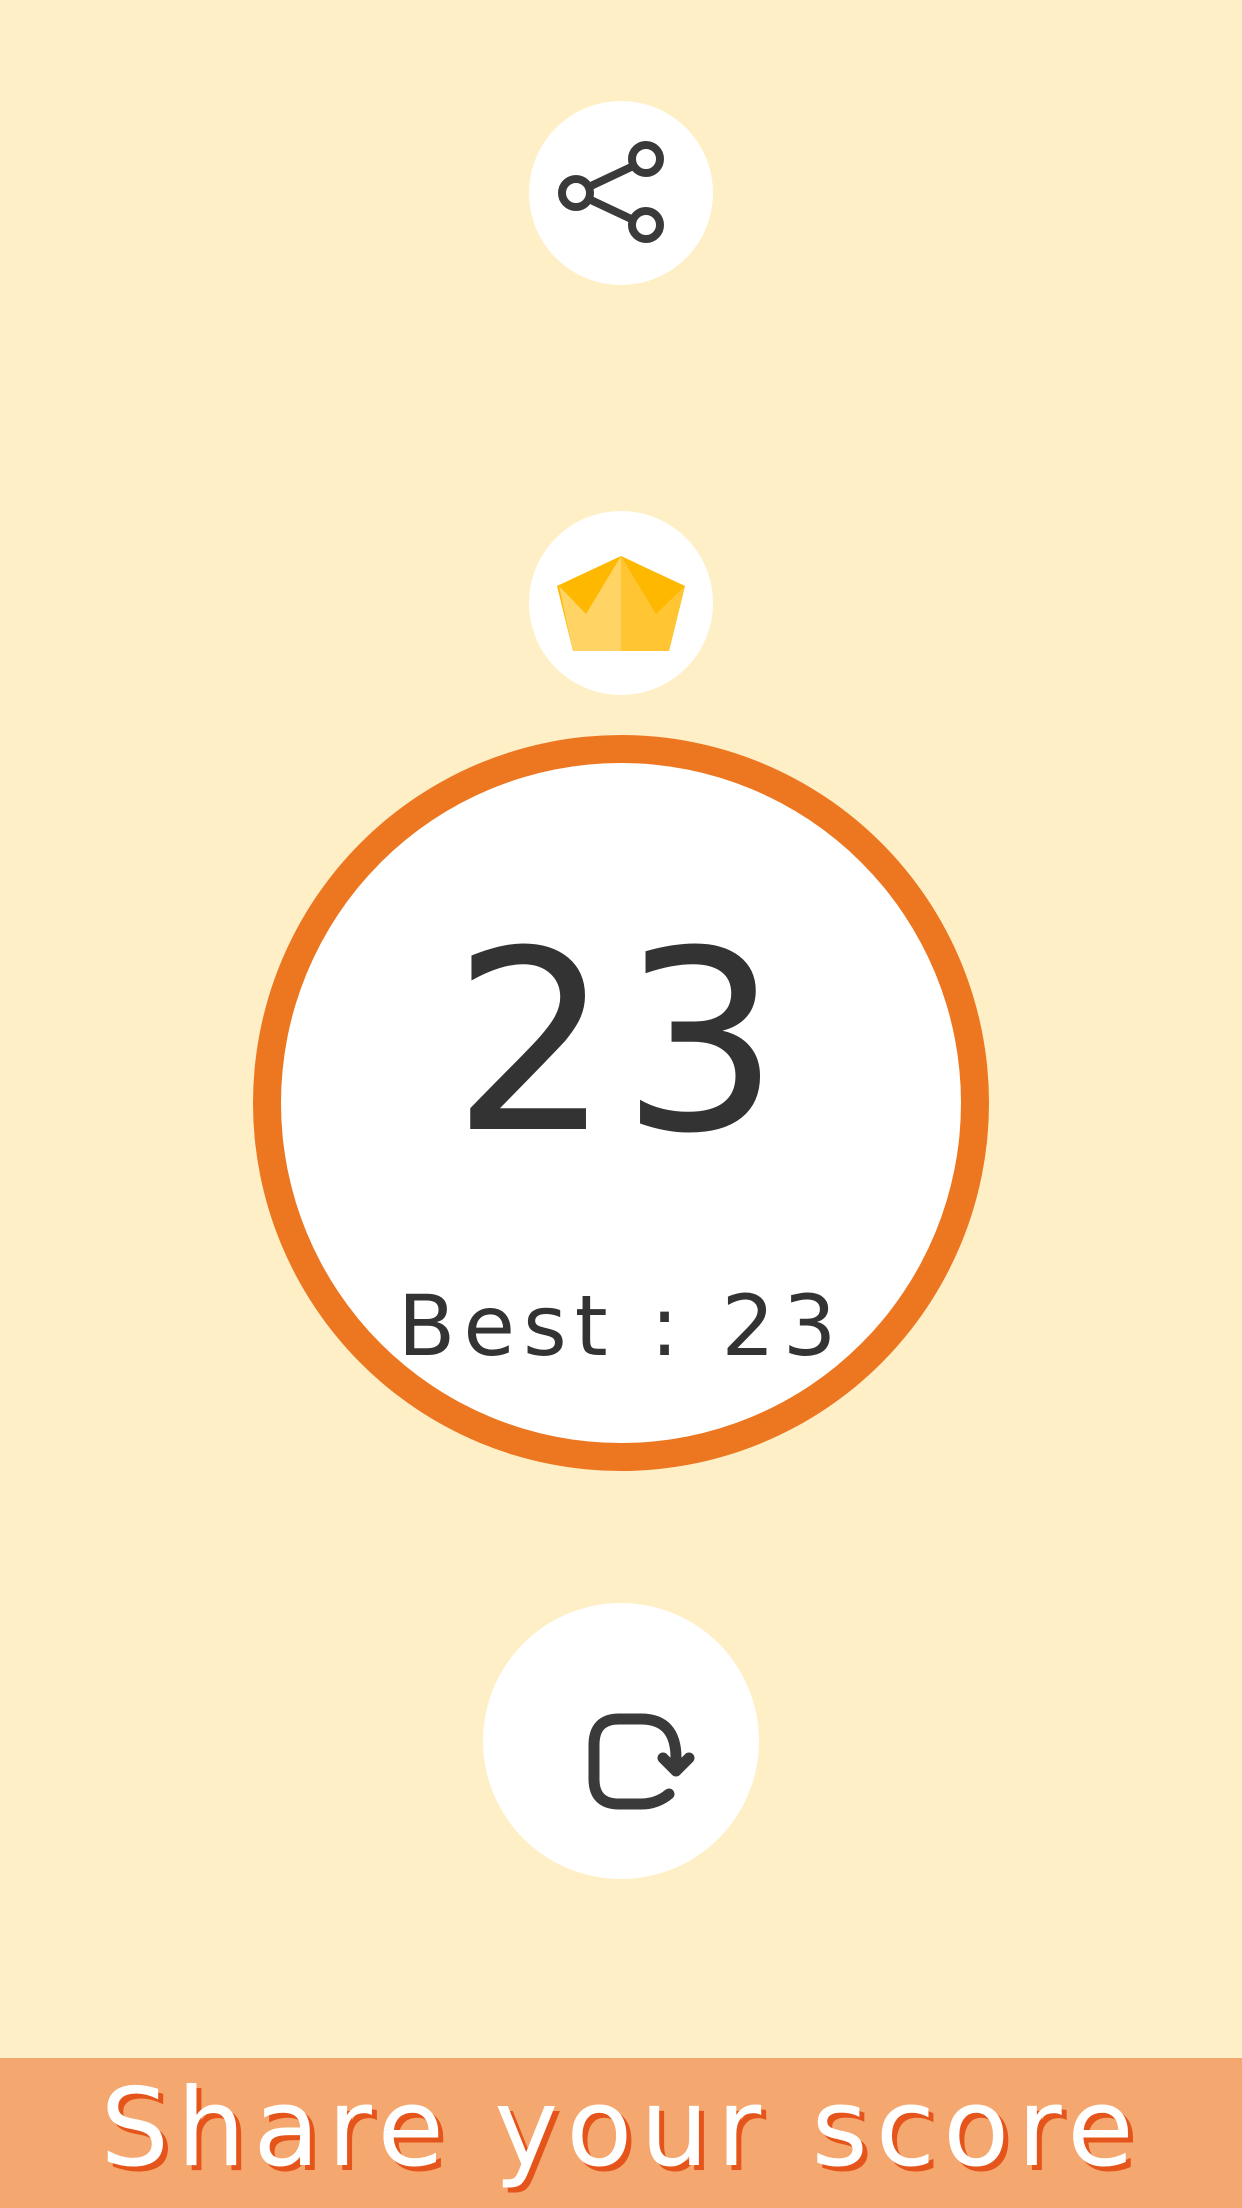  What do you see at coordinates (621, 1042) in the screenshot?
I see `current-score: 23` at bounding box center [621, 1042].